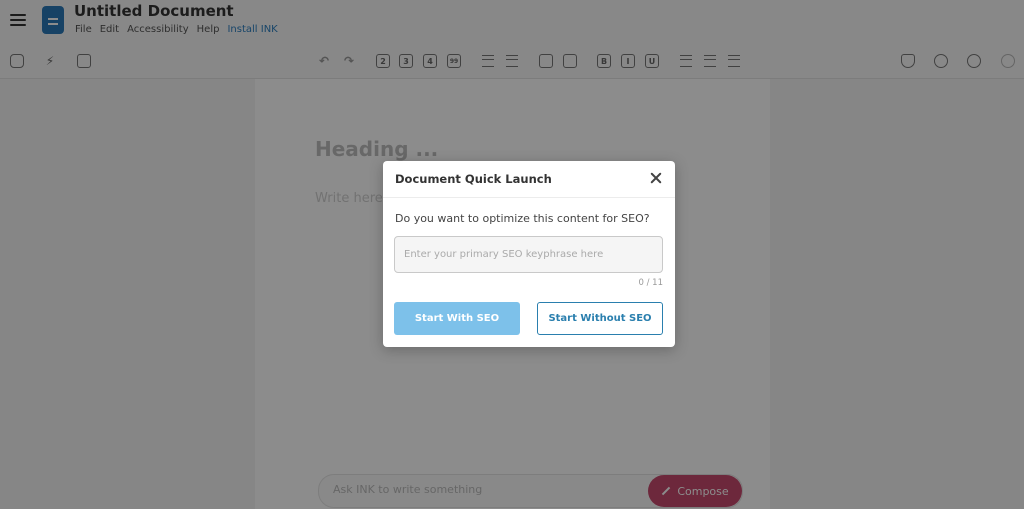 Image resolution: width=1024 pixels, height=509 pixels. What do you see at coordinates (651, 283) in the screenshot?
I see `character-counter: 0 / 11` at bounding box center [651, 283].